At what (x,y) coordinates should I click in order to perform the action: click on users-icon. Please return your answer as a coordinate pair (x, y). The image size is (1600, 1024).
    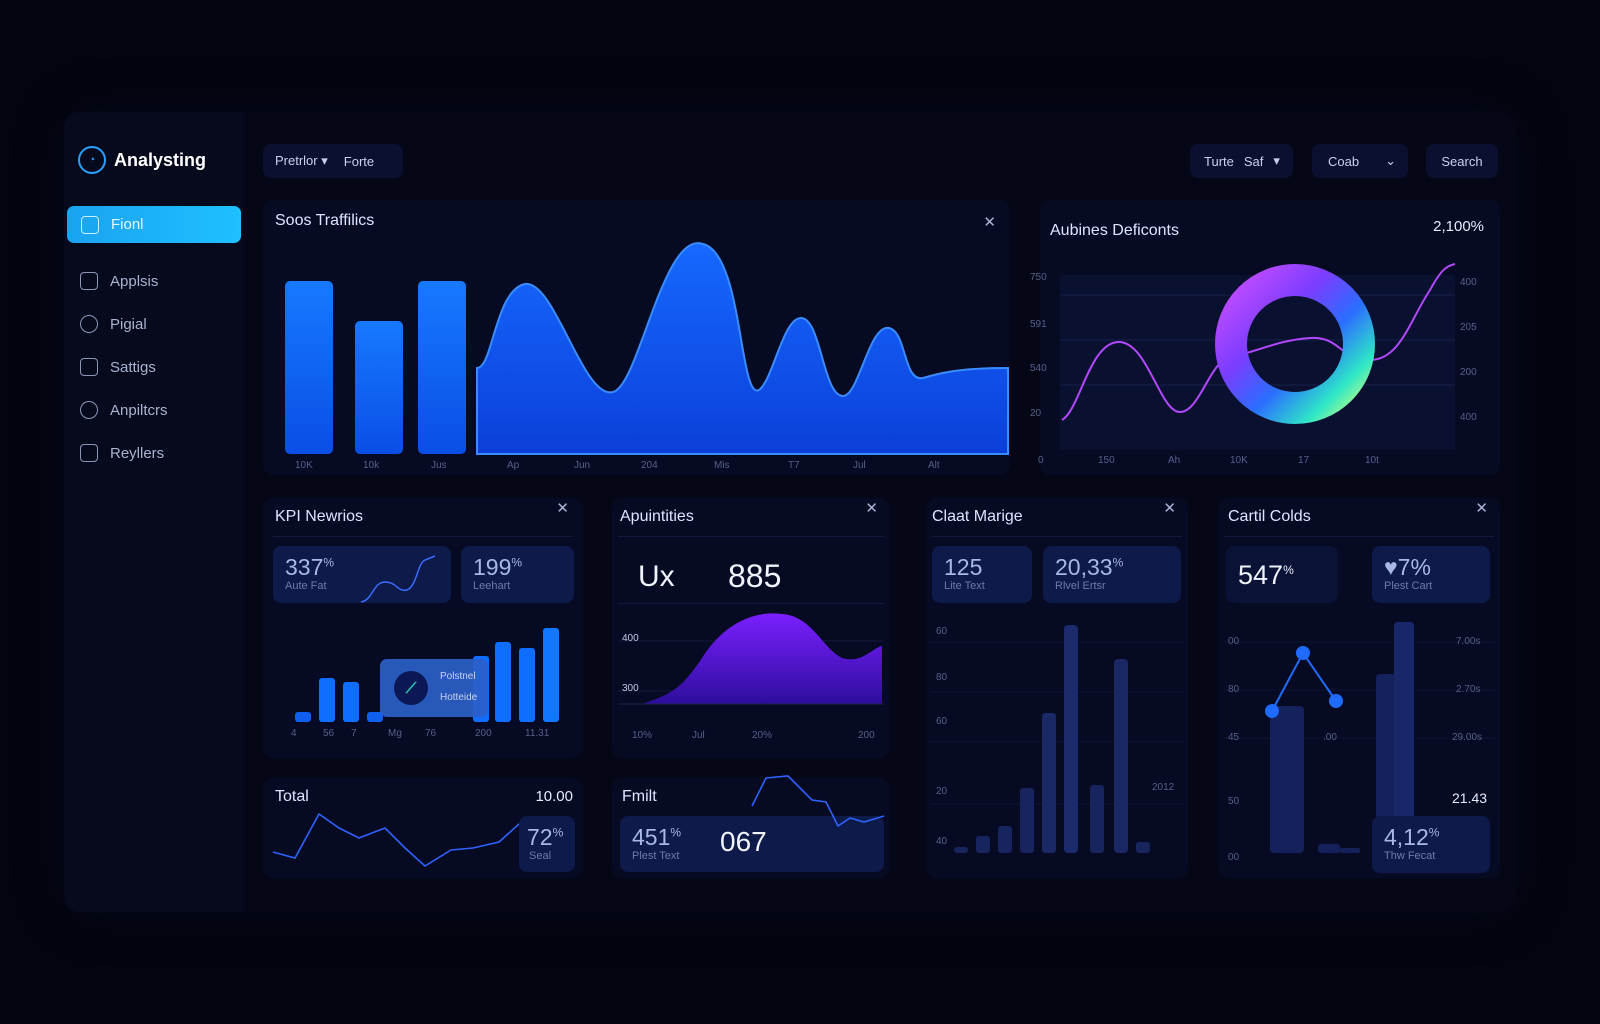
    Looking at the image, I should click on (89, 410).